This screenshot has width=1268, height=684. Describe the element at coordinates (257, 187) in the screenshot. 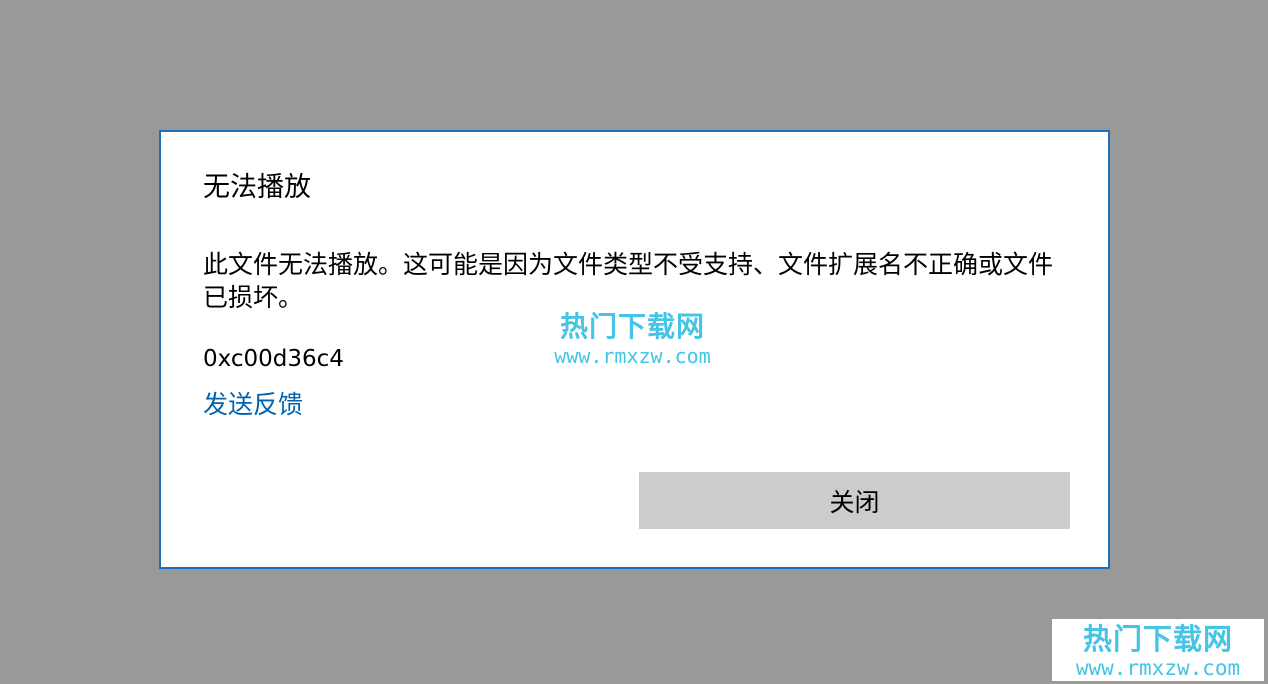

I see `dialog-title: 无法播放` at that location.